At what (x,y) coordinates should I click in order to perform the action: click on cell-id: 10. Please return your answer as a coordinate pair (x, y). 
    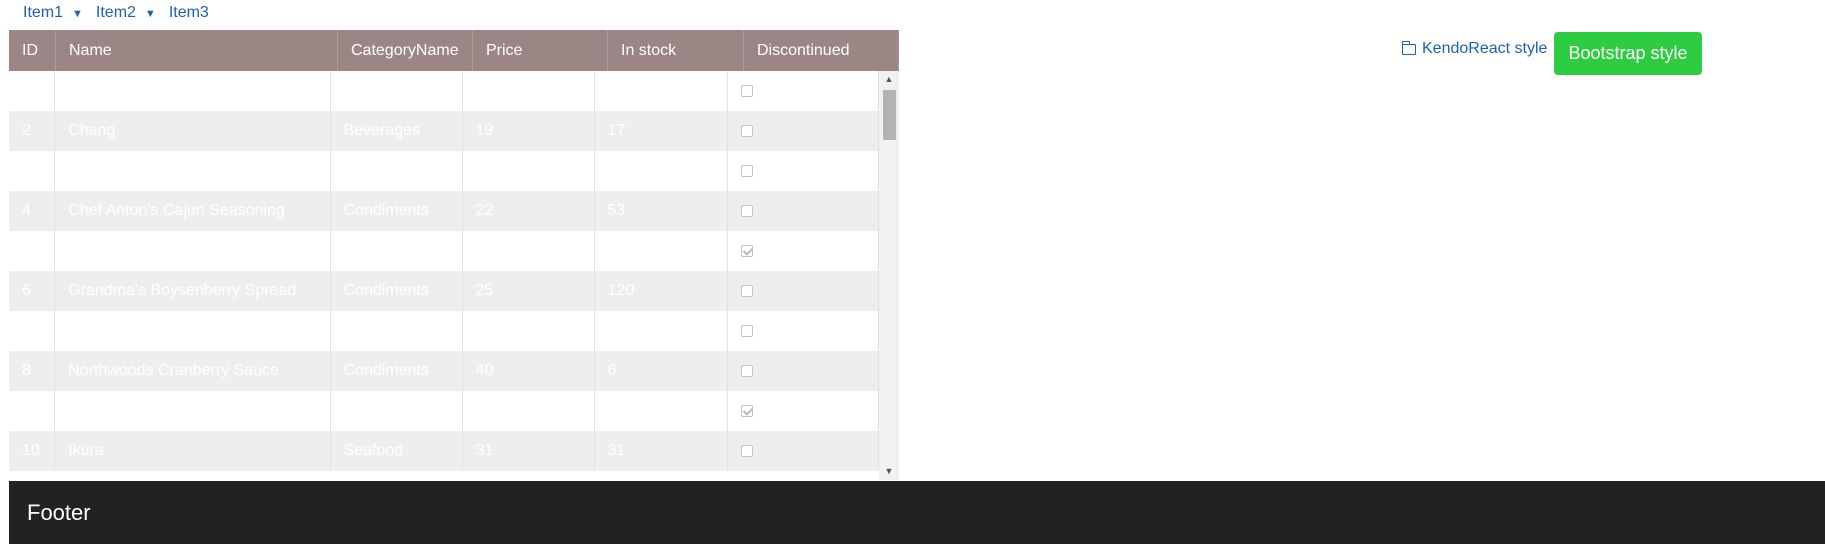
    Looking at the image, I should click on (32, 451).